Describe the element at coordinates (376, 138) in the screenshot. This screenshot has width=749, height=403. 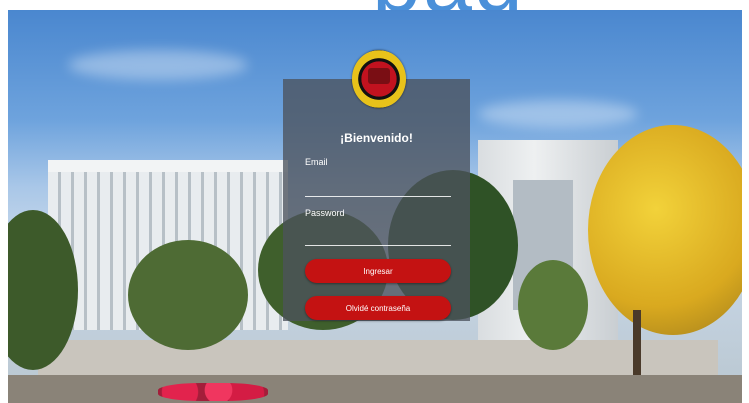
I see `welcome-title: ¡Bienvenido!` at that location.